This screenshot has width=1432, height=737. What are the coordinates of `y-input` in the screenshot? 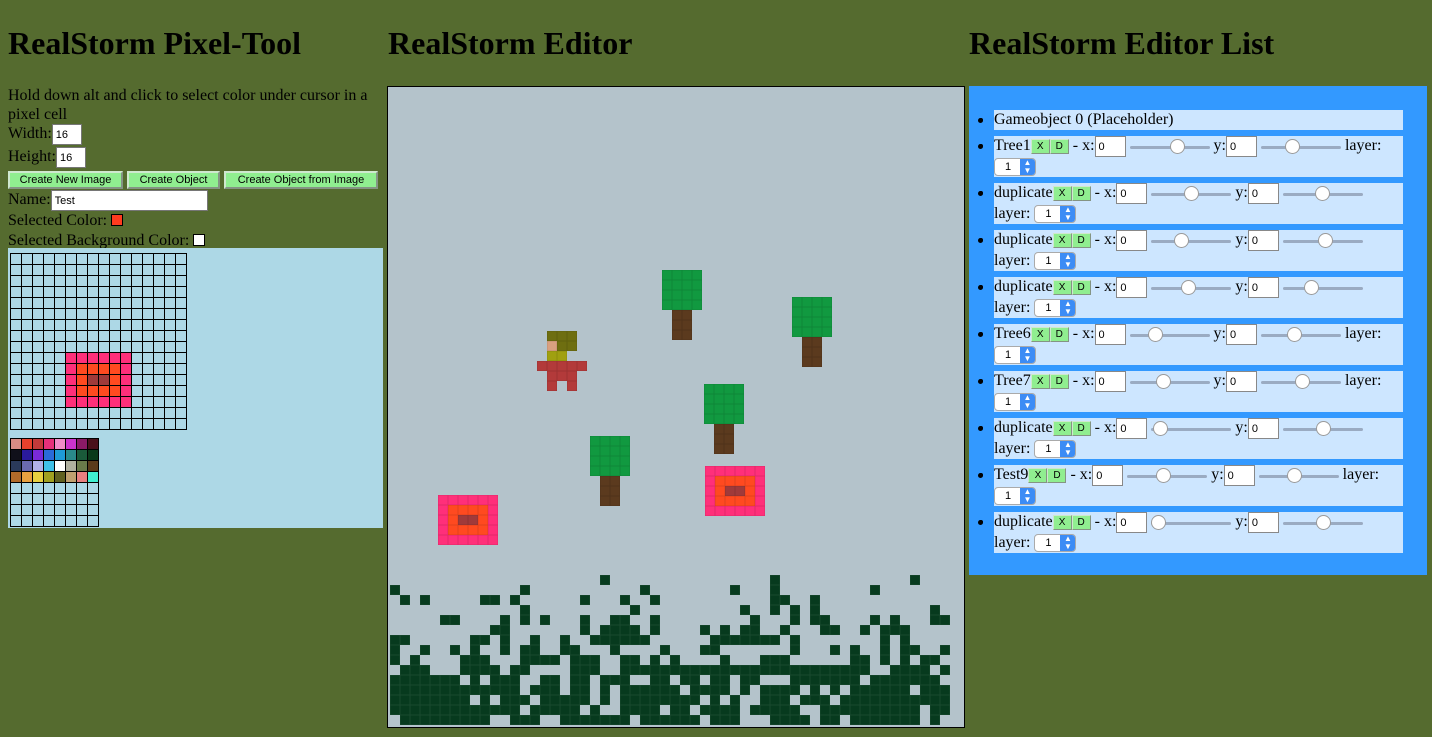 It's located at (1241, 381).